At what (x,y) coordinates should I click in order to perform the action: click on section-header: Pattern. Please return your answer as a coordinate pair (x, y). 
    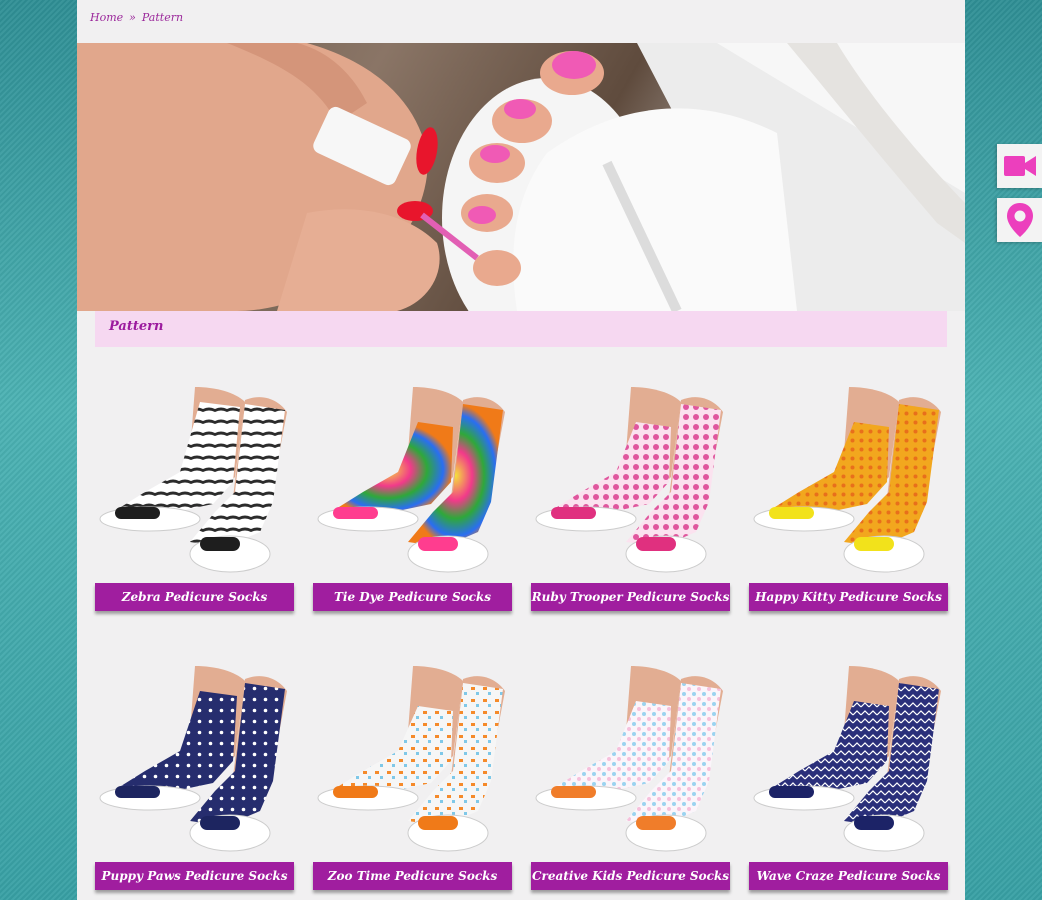
    Looking at the image, I should click on (521, 329).